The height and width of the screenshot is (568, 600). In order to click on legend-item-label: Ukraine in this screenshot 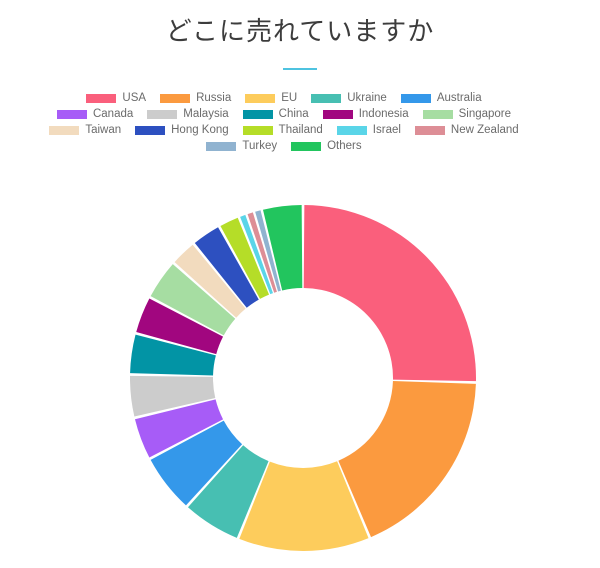, I will do `click(367, 98)`.